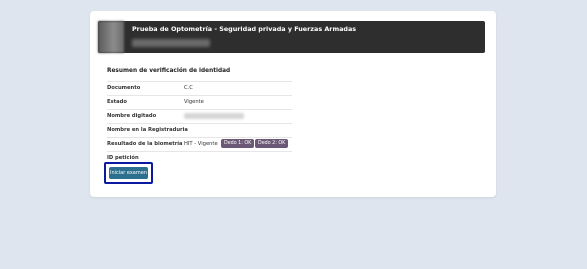 The height and width of the screenshot is (269, 587). I want to click on table-row: Estado Vigente, so click(199, 102).